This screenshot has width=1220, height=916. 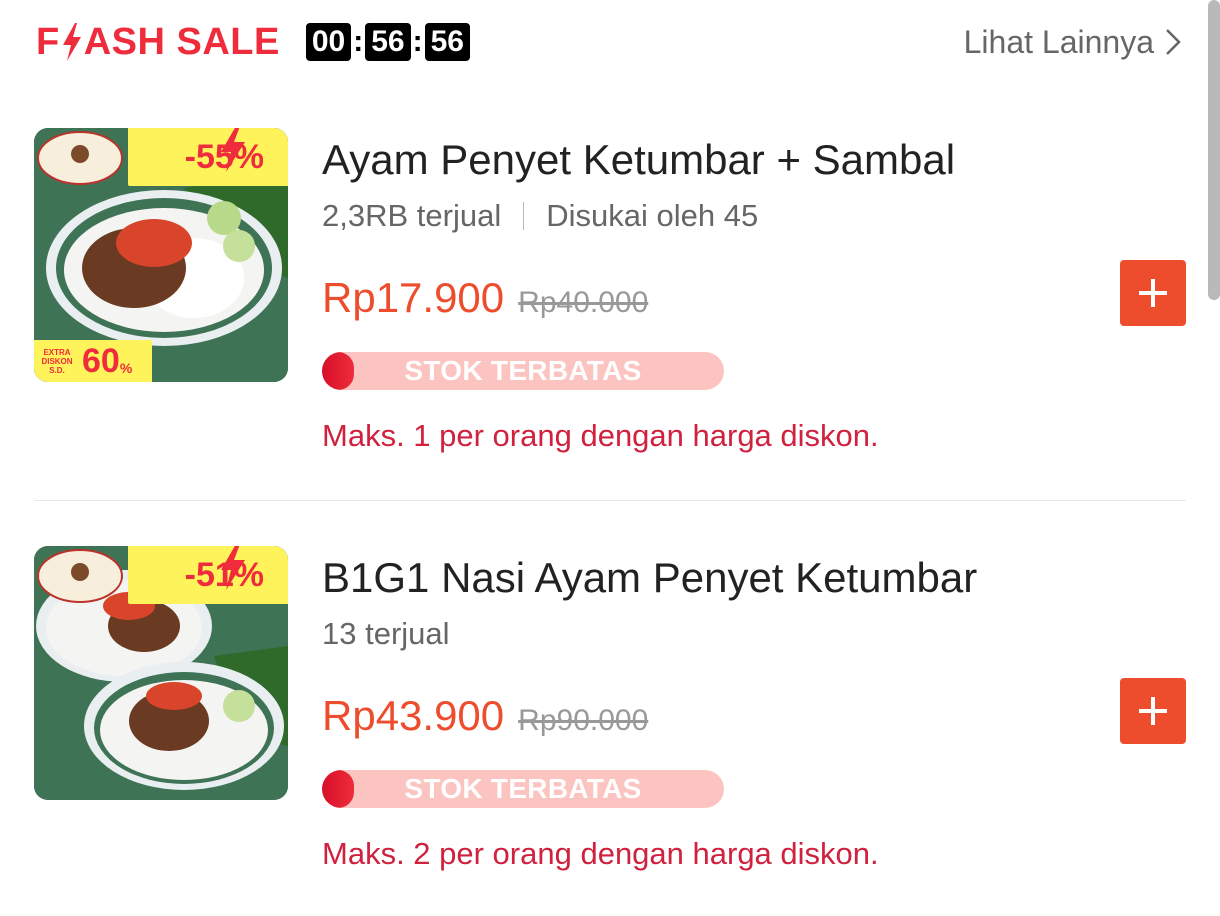 I want to click on product-meta: 2,3RB terjual Disukai oleh 45, so click(x=540, y=216).